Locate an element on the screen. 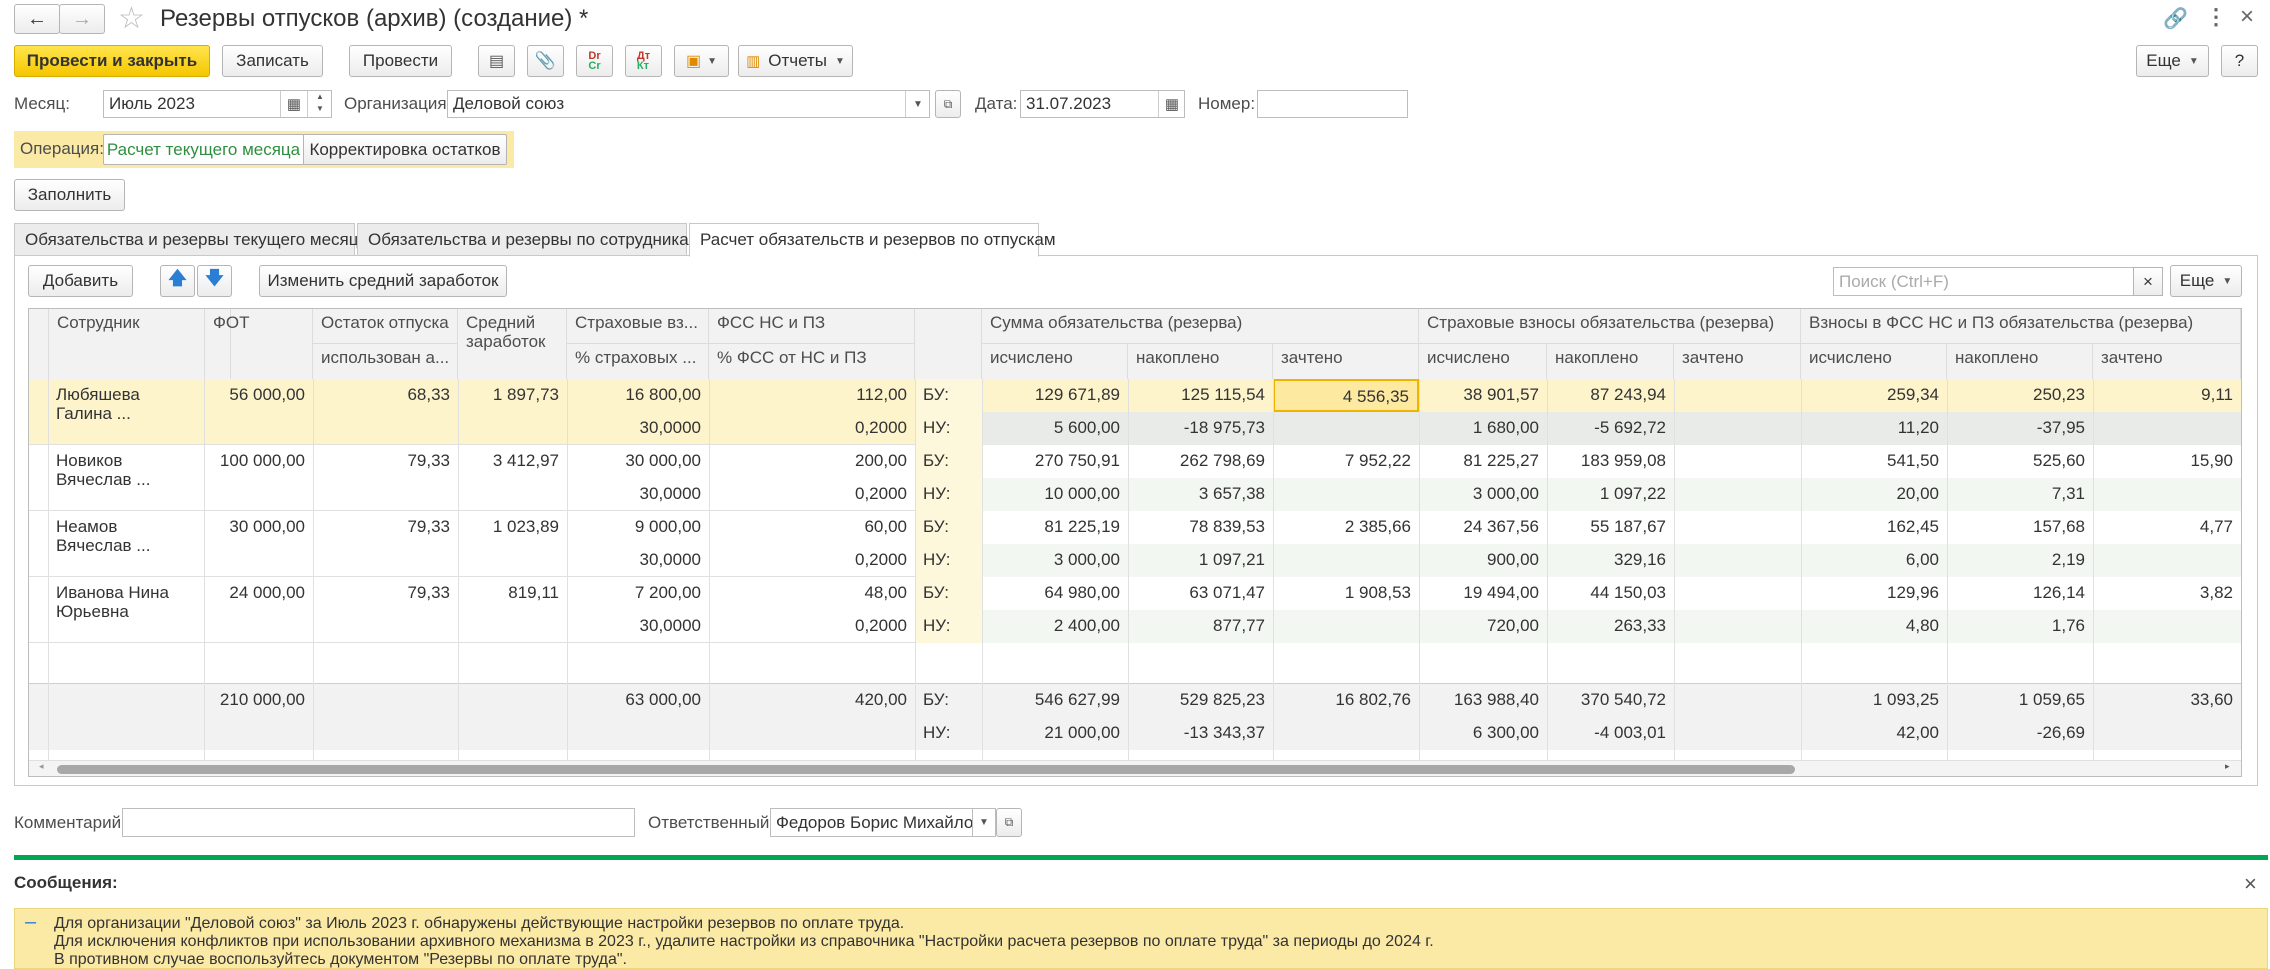  fot-cell: 30 000,00 is located at coordinates (258, 527).